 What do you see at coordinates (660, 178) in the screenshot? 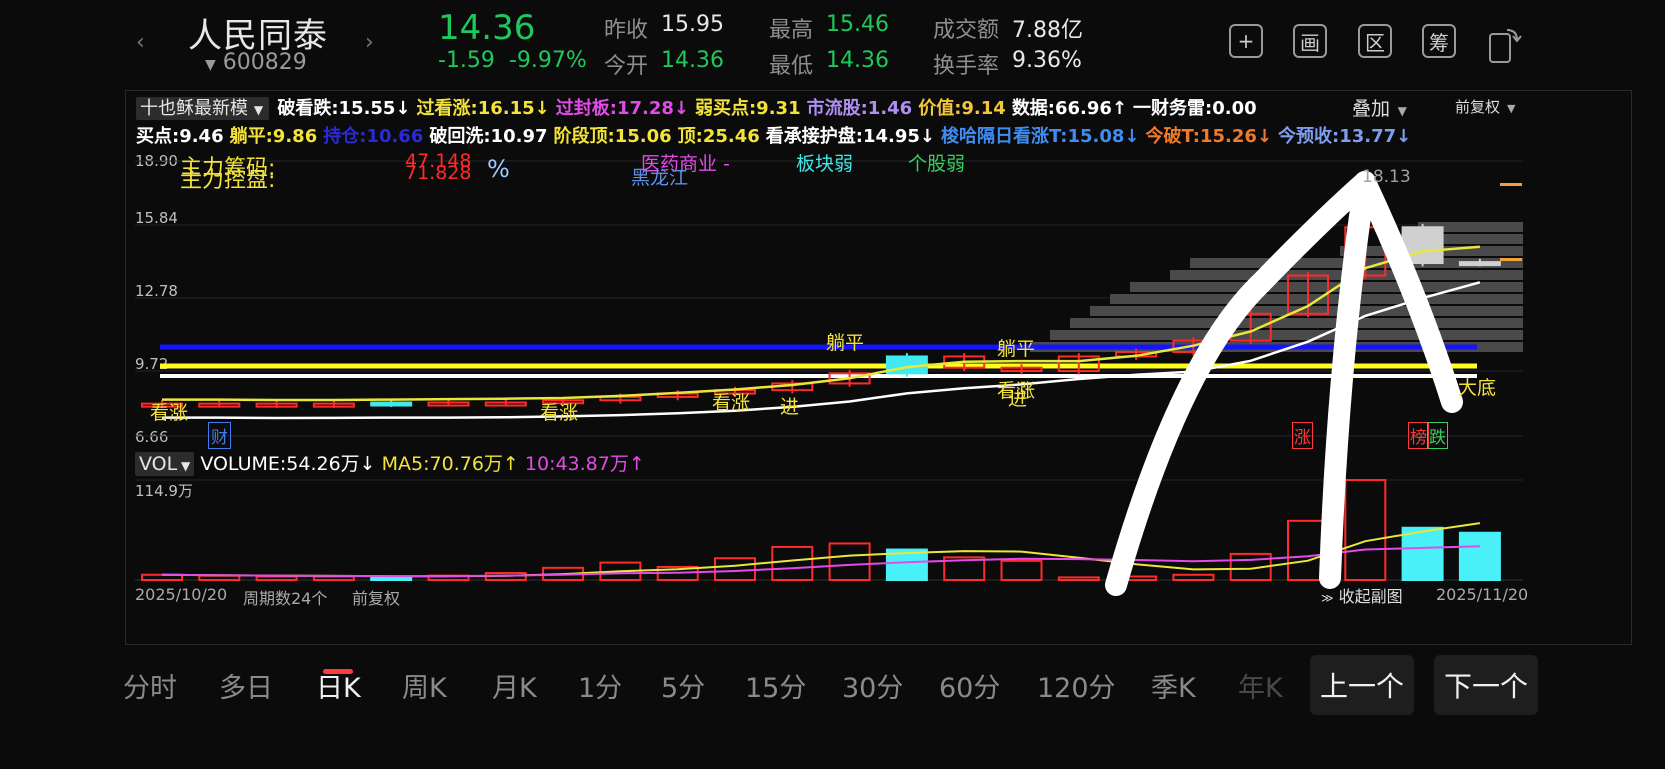
I see `region-name: 黑龙江` at bounding box center [660, 178].